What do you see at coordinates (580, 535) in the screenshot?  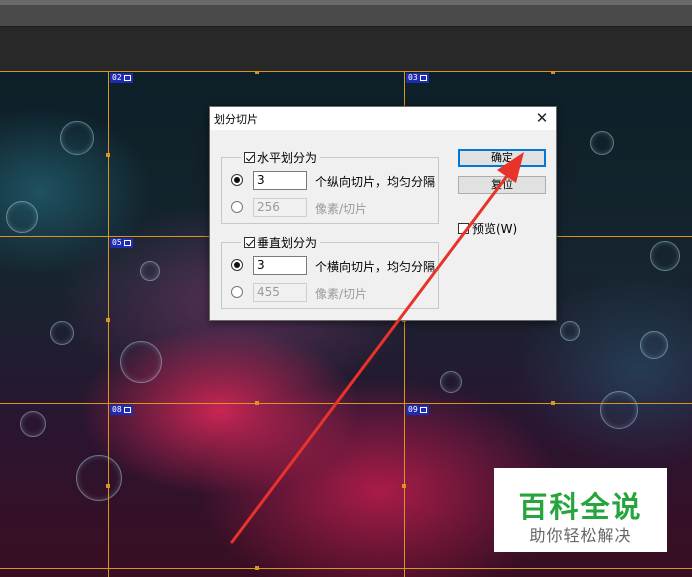 I see `watermark-subtitle: 助你轻松解决` at bounding box center [580, 535].